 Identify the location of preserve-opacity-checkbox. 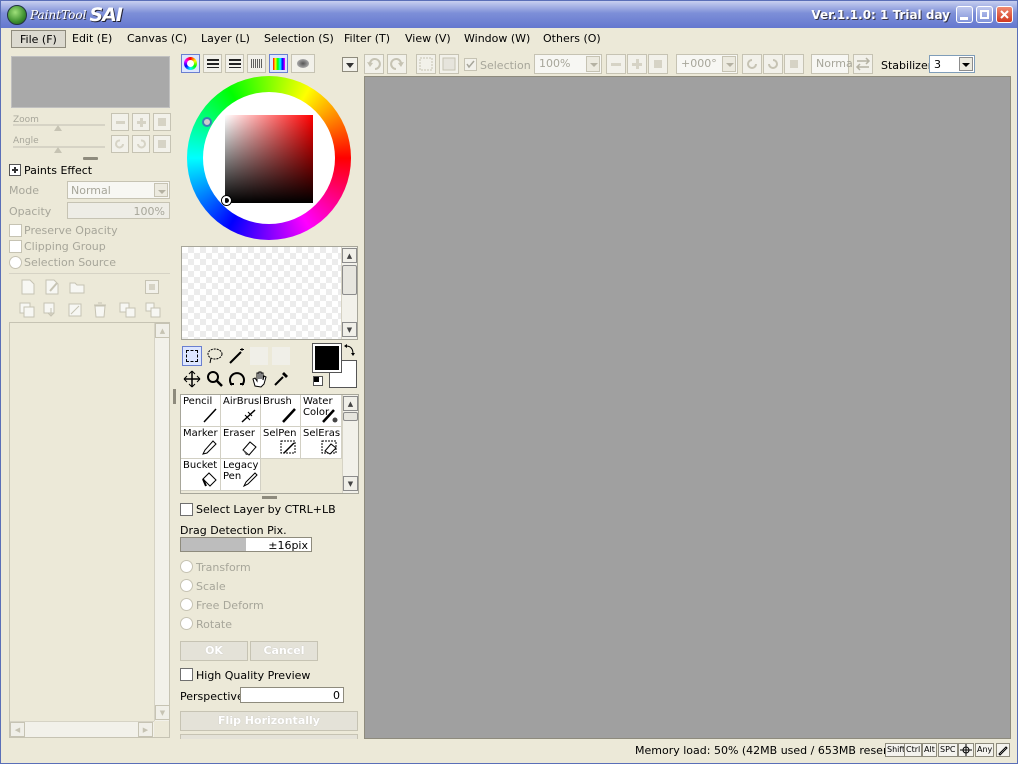
(15, 230).